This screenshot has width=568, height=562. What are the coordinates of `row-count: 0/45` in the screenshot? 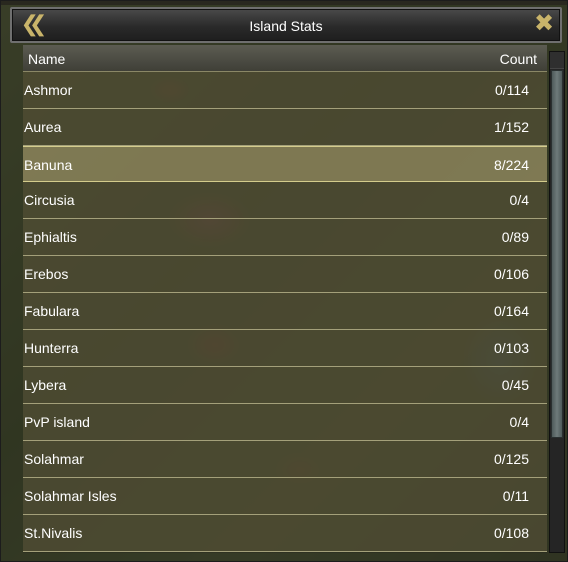 It's located at (515, 385).